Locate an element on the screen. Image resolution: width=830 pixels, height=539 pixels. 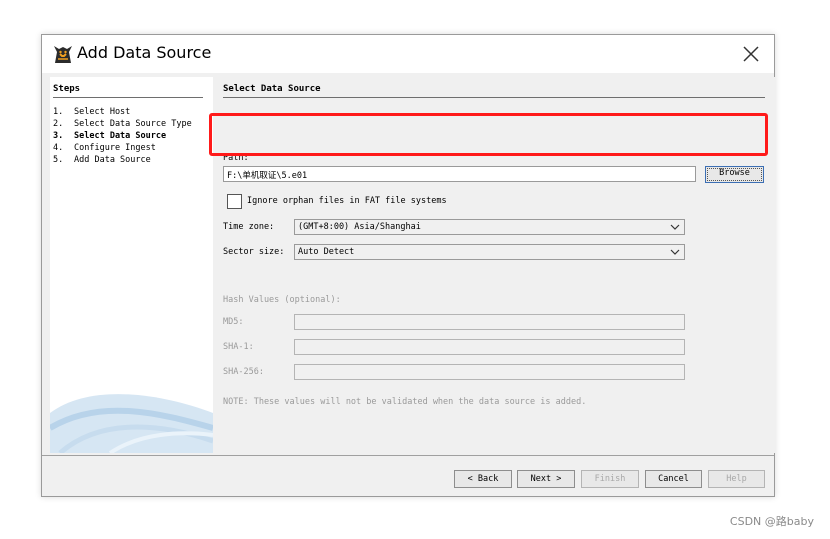
step-item: 1. Select Host is located at coordinates (92, 112).